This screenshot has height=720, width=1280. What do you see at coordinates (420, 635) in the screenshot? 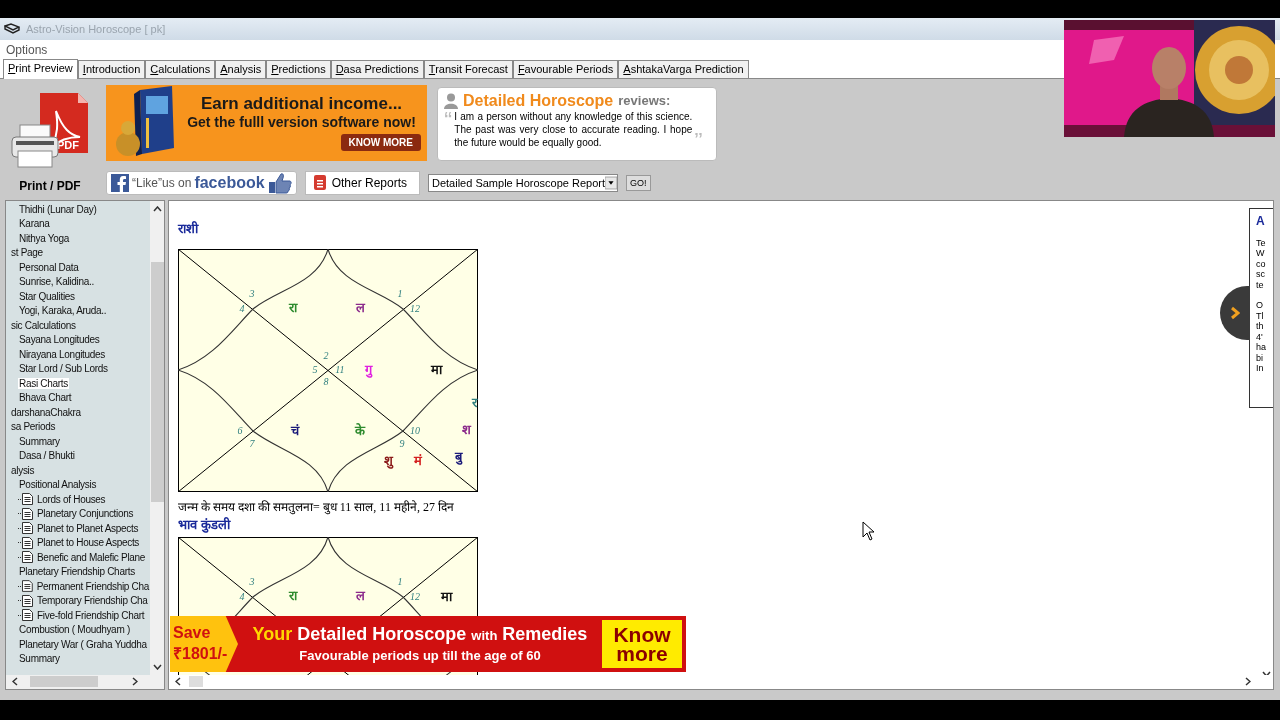
I see `banner-headline: Your Detailed Horoscope with Remedies` at bounding box center [420, 635].